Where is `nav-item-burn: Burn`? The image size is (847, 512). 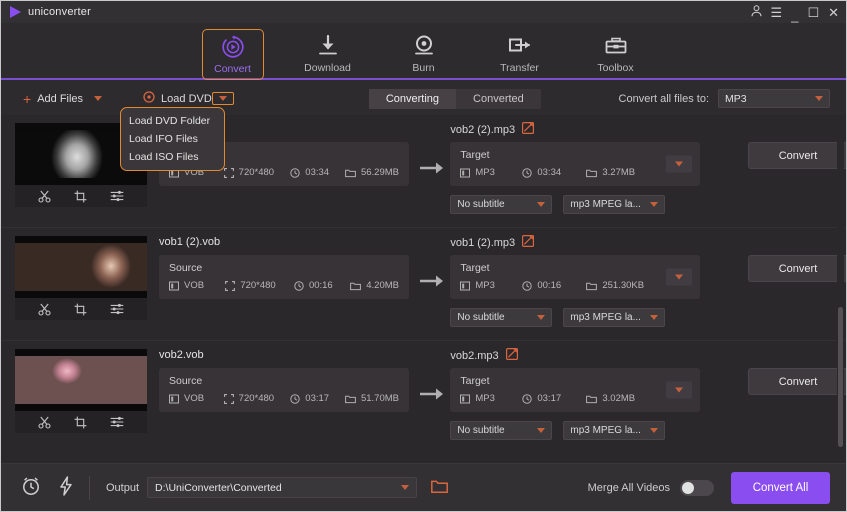
nav-item-burn: Burn is located at coordinates (424, 53).